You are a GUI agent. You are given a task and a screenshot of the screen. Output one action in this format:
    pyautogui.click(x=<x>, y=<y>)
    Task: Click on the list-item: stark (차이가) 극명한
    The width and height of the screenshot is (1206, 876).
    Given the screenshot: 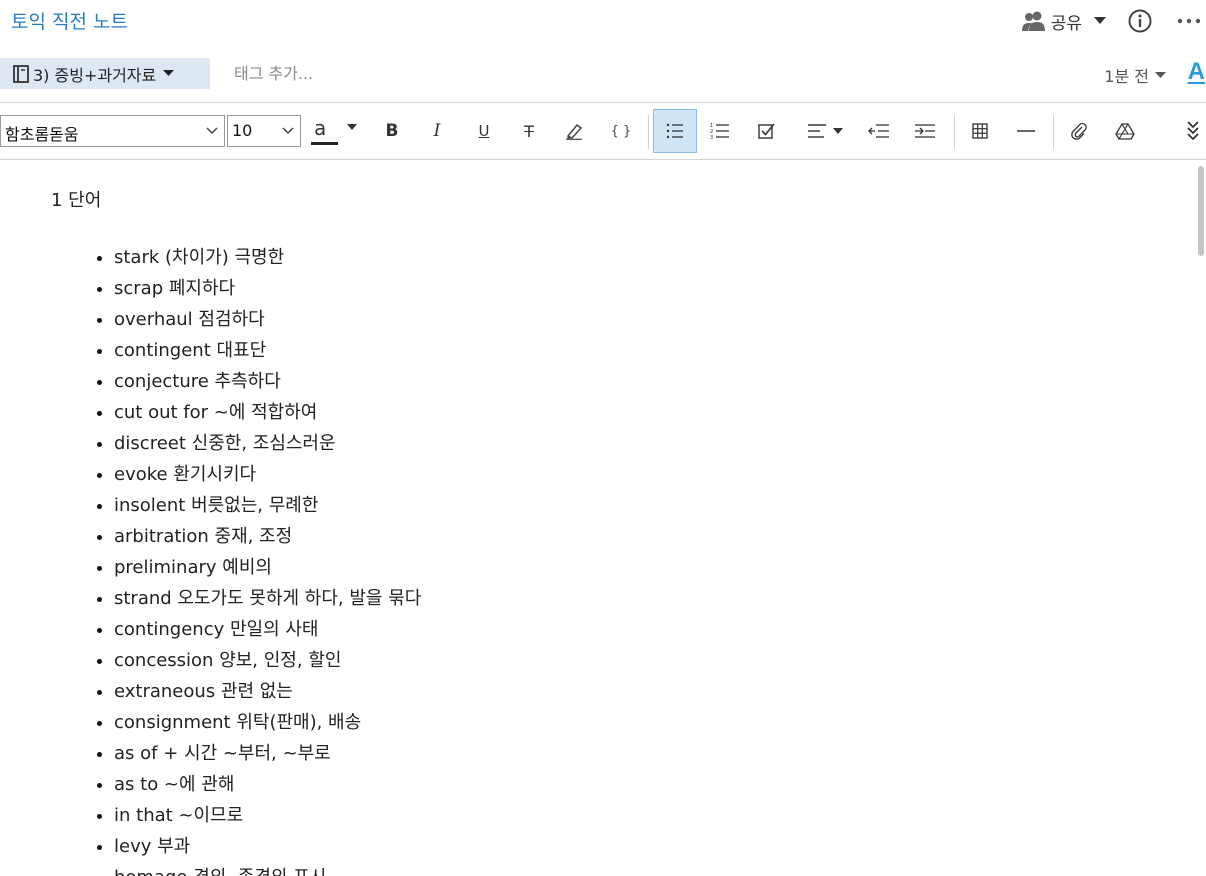 What is the action you would take?
    pyautogui.click(x=267, y=257)
    